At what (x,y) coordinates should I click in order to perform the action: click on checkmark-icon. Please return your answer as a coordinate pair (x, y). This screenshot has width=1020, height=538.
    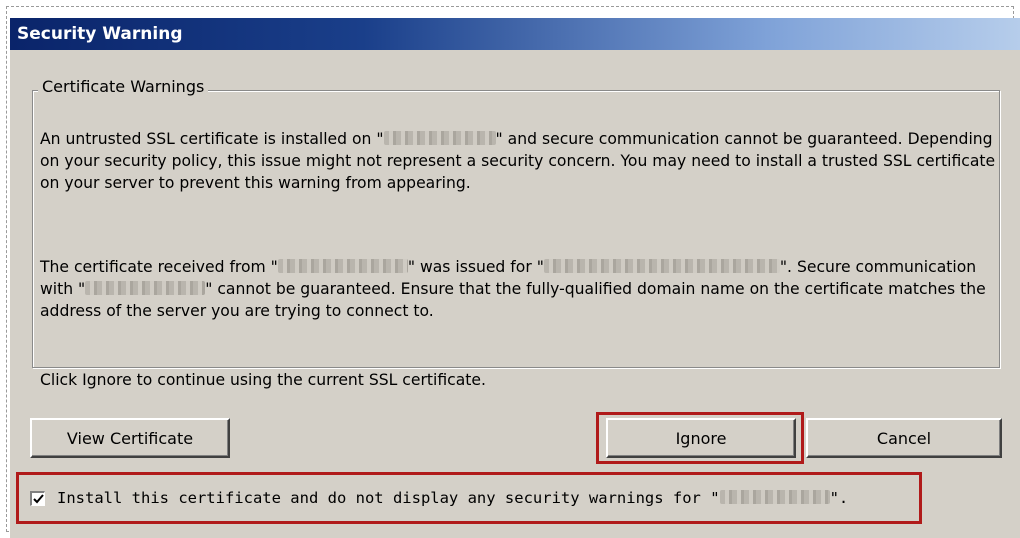
    Looking at the image, I should click on (38, 498).